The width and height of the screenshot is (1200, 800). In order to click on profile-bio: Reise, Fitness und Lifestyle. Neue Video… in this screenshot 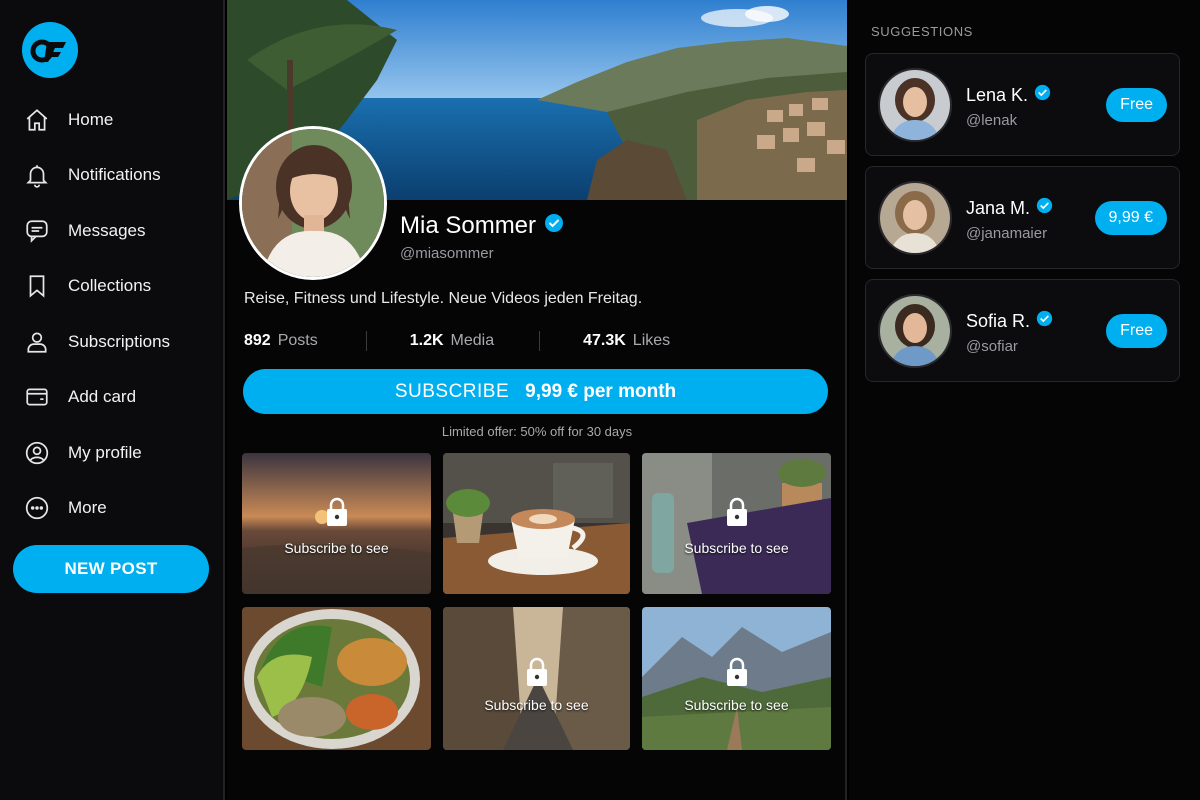, I will do `click(443, 298)`.